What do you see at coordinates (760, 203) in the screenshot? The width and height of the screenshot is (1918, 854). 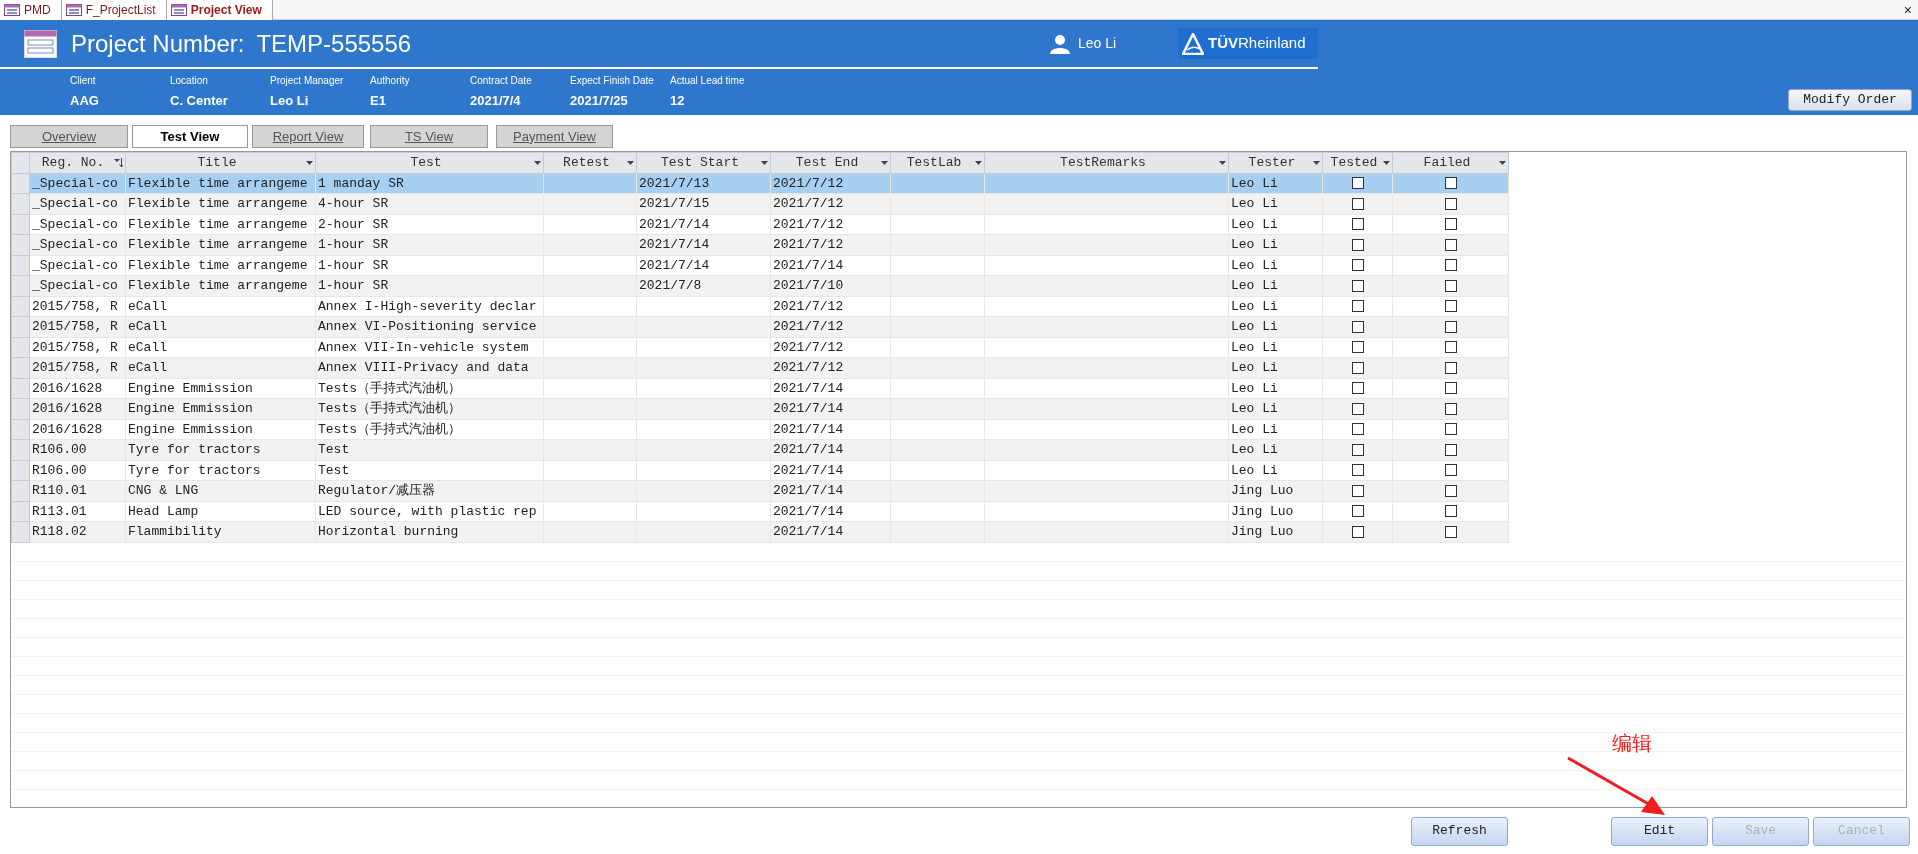 I see `table-row: _Special-co Flexible time arrangeme 4-hour SR 2021/7/15 2021/7/12 Leo Li` at bounding box center [760, 203].